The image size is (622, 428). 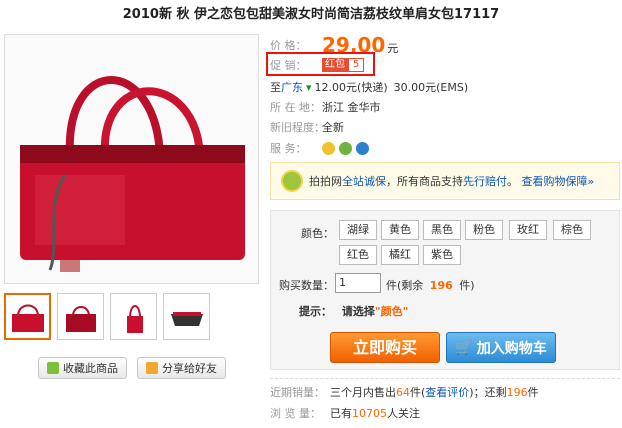 I want to click on sales-count: 64, so click(x=403, y=392).